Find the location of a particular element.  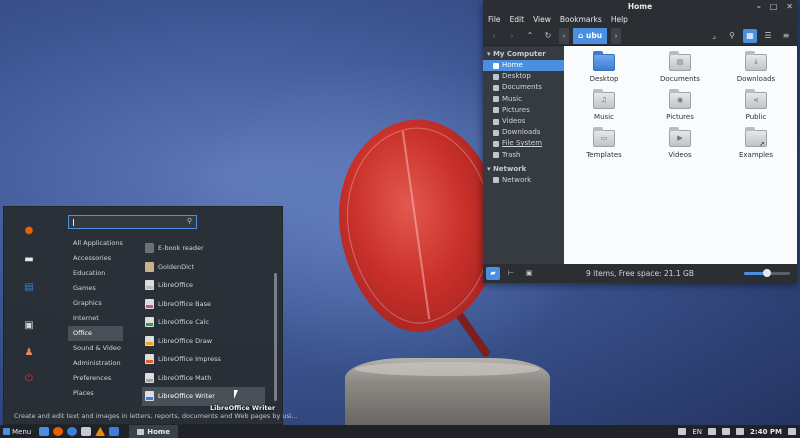

sidebar-item-file-system: File System is located at coordinates (523, 143).